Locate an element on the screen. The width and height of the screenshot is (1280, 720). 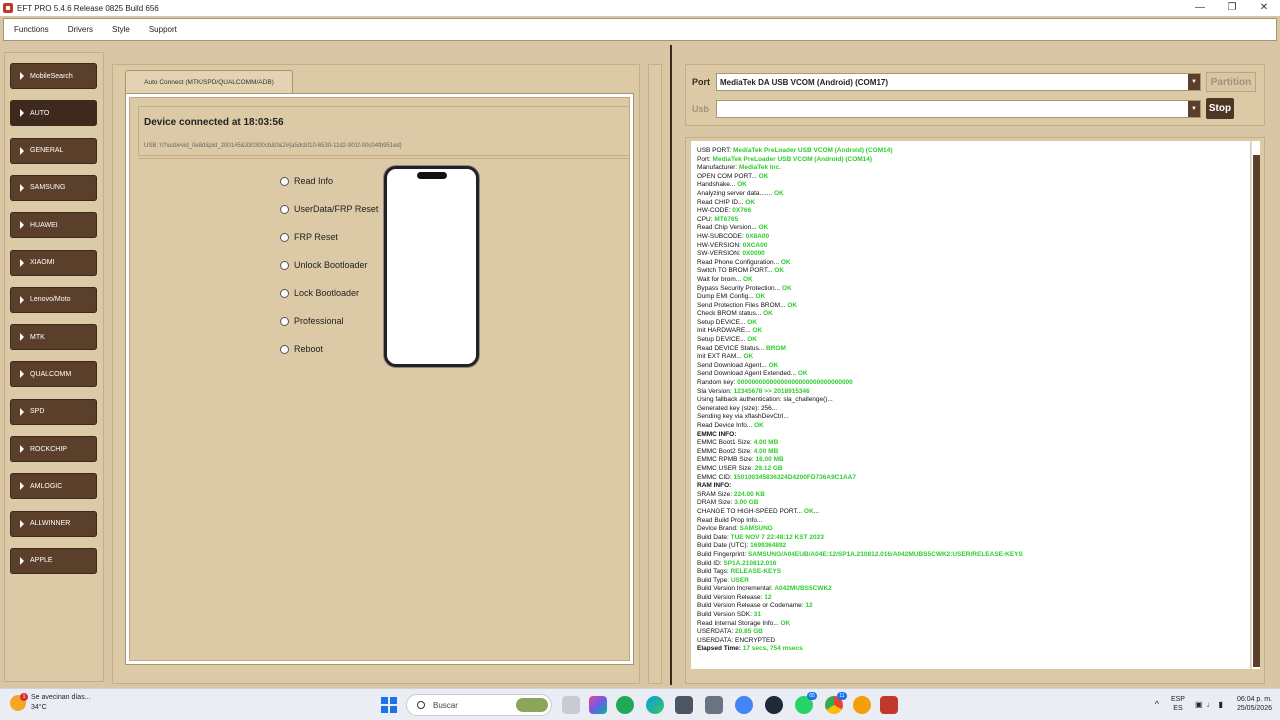
log-line: Check BROM status... OK is located at coordinates (735, 314).